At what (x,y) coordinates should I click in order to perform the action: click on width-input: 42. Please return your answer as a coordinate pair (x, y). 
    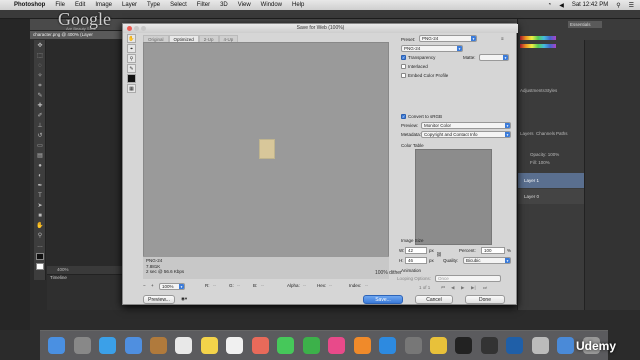
    Looking at the image, I should click on (416, 250).